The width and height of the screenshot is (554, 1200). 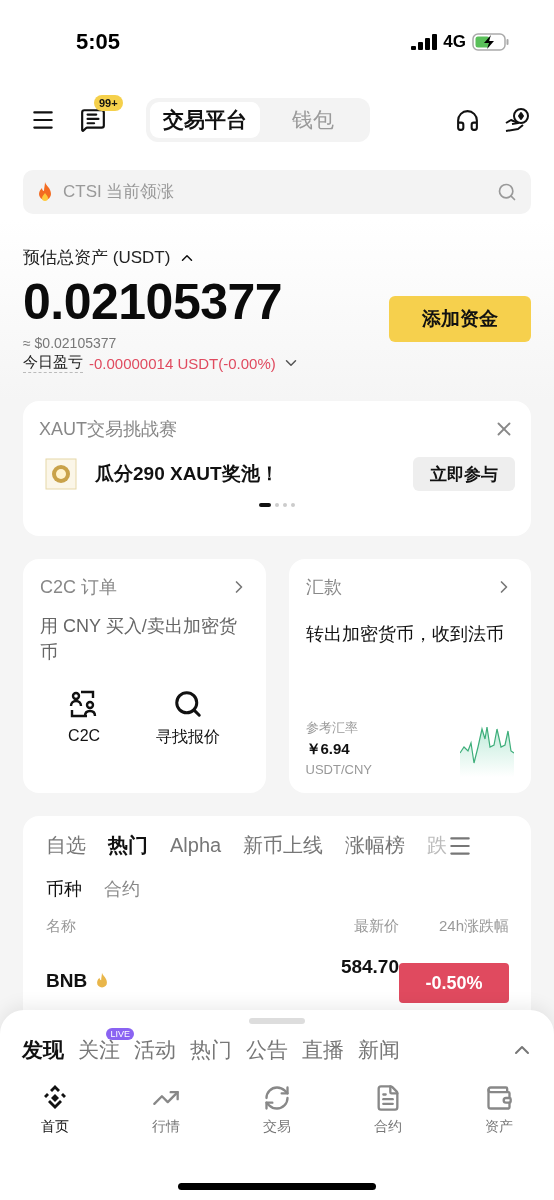 What do you see at coordinates (155, 1050) in the screenshot?
I see `feed-tab: 活动` at bounding box center [155, 1050].